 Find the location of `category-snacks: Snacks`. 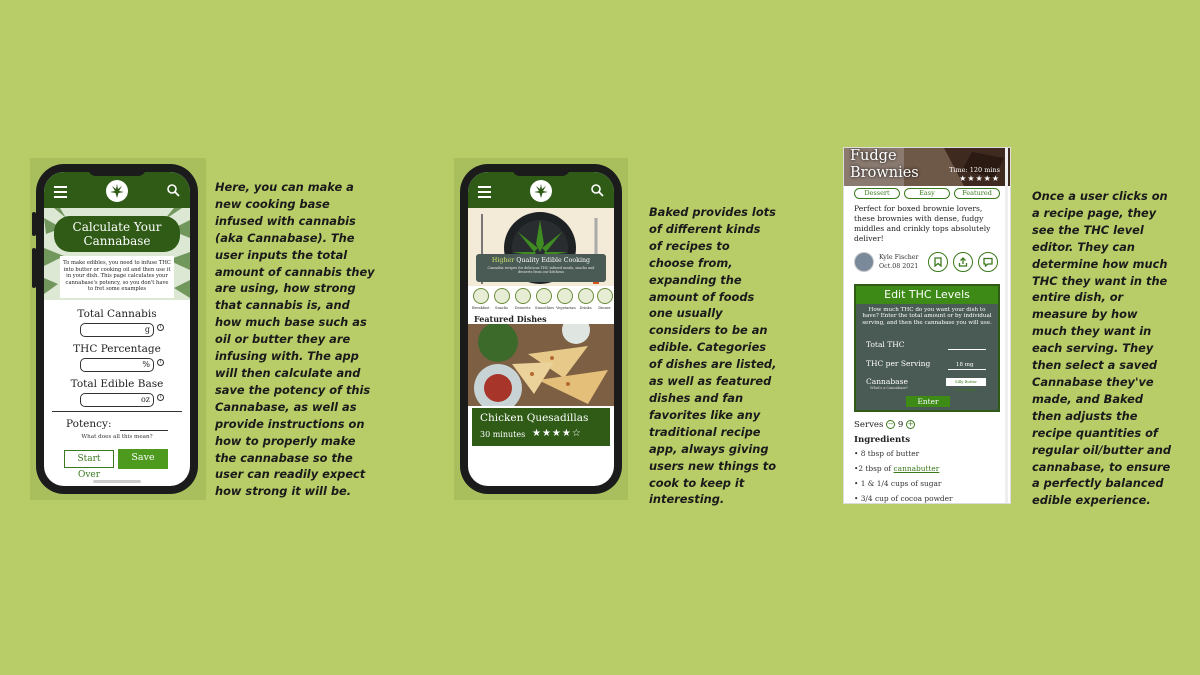

category-snacks: Snacks is located at coordinates (501, 299).